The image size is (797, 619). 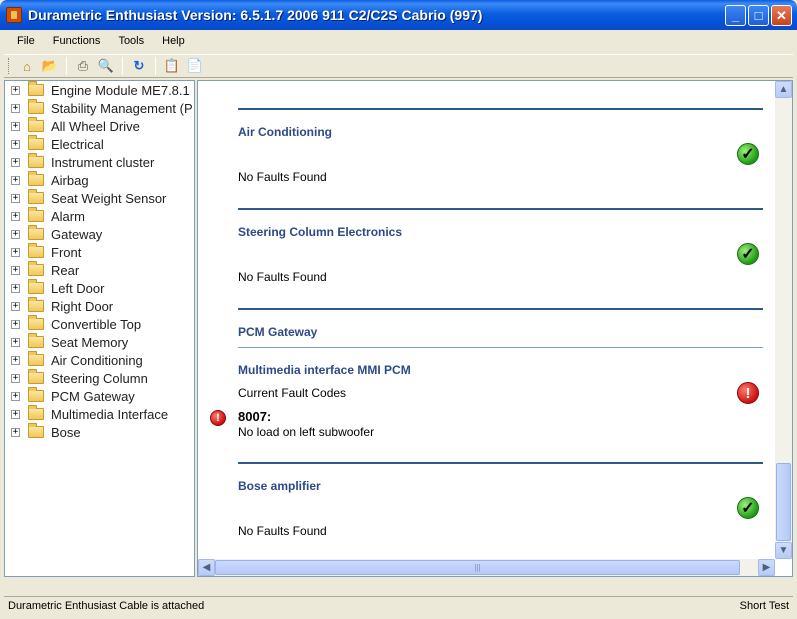 What do you see at coordinates (99, 180) in the screenshot?
I see `tree-item: + Airbag` at bounding box center [99, 180].